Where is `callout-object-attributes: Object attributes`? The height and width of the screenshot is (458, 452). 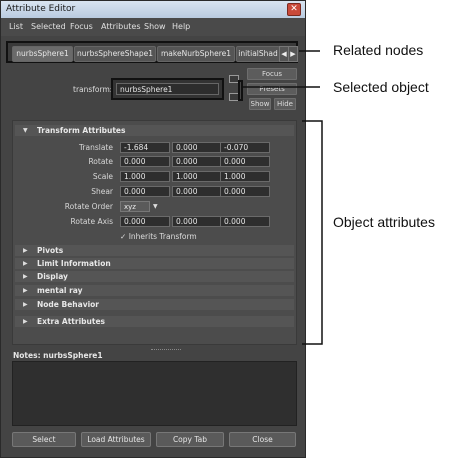 callout-object-attributes: Object attributes is located at coordinates (384, 222).